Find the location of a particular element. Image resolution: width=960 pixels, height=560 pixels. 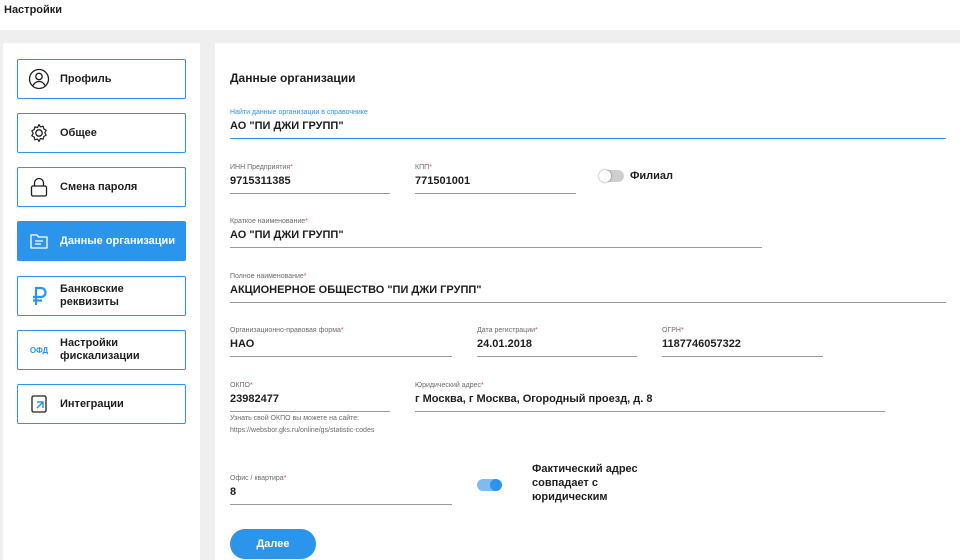

okpo-input: 23982477 is located at coordinates (310, 400).